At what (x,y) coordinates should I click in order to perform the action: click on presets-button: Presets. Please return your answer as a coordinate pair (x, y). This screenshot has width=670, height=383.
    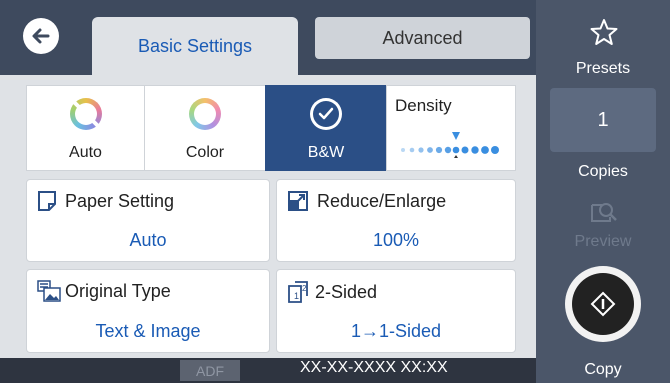
    Looking at the image, I should click on (603, 41).